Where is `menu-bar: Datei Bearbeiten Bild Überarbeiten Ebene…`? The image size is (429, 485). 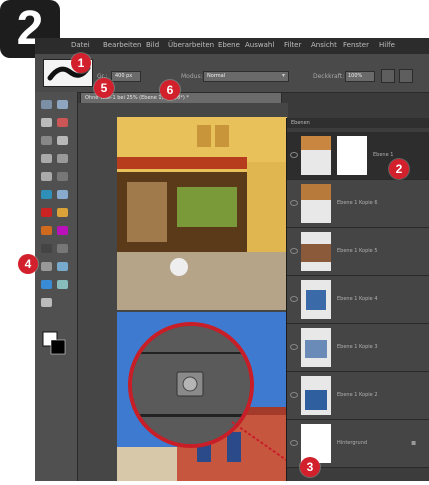 menu-bar: Datei Bearbeiten Bild Überarbeiten Ebene… is located at coordinates (232, 46).